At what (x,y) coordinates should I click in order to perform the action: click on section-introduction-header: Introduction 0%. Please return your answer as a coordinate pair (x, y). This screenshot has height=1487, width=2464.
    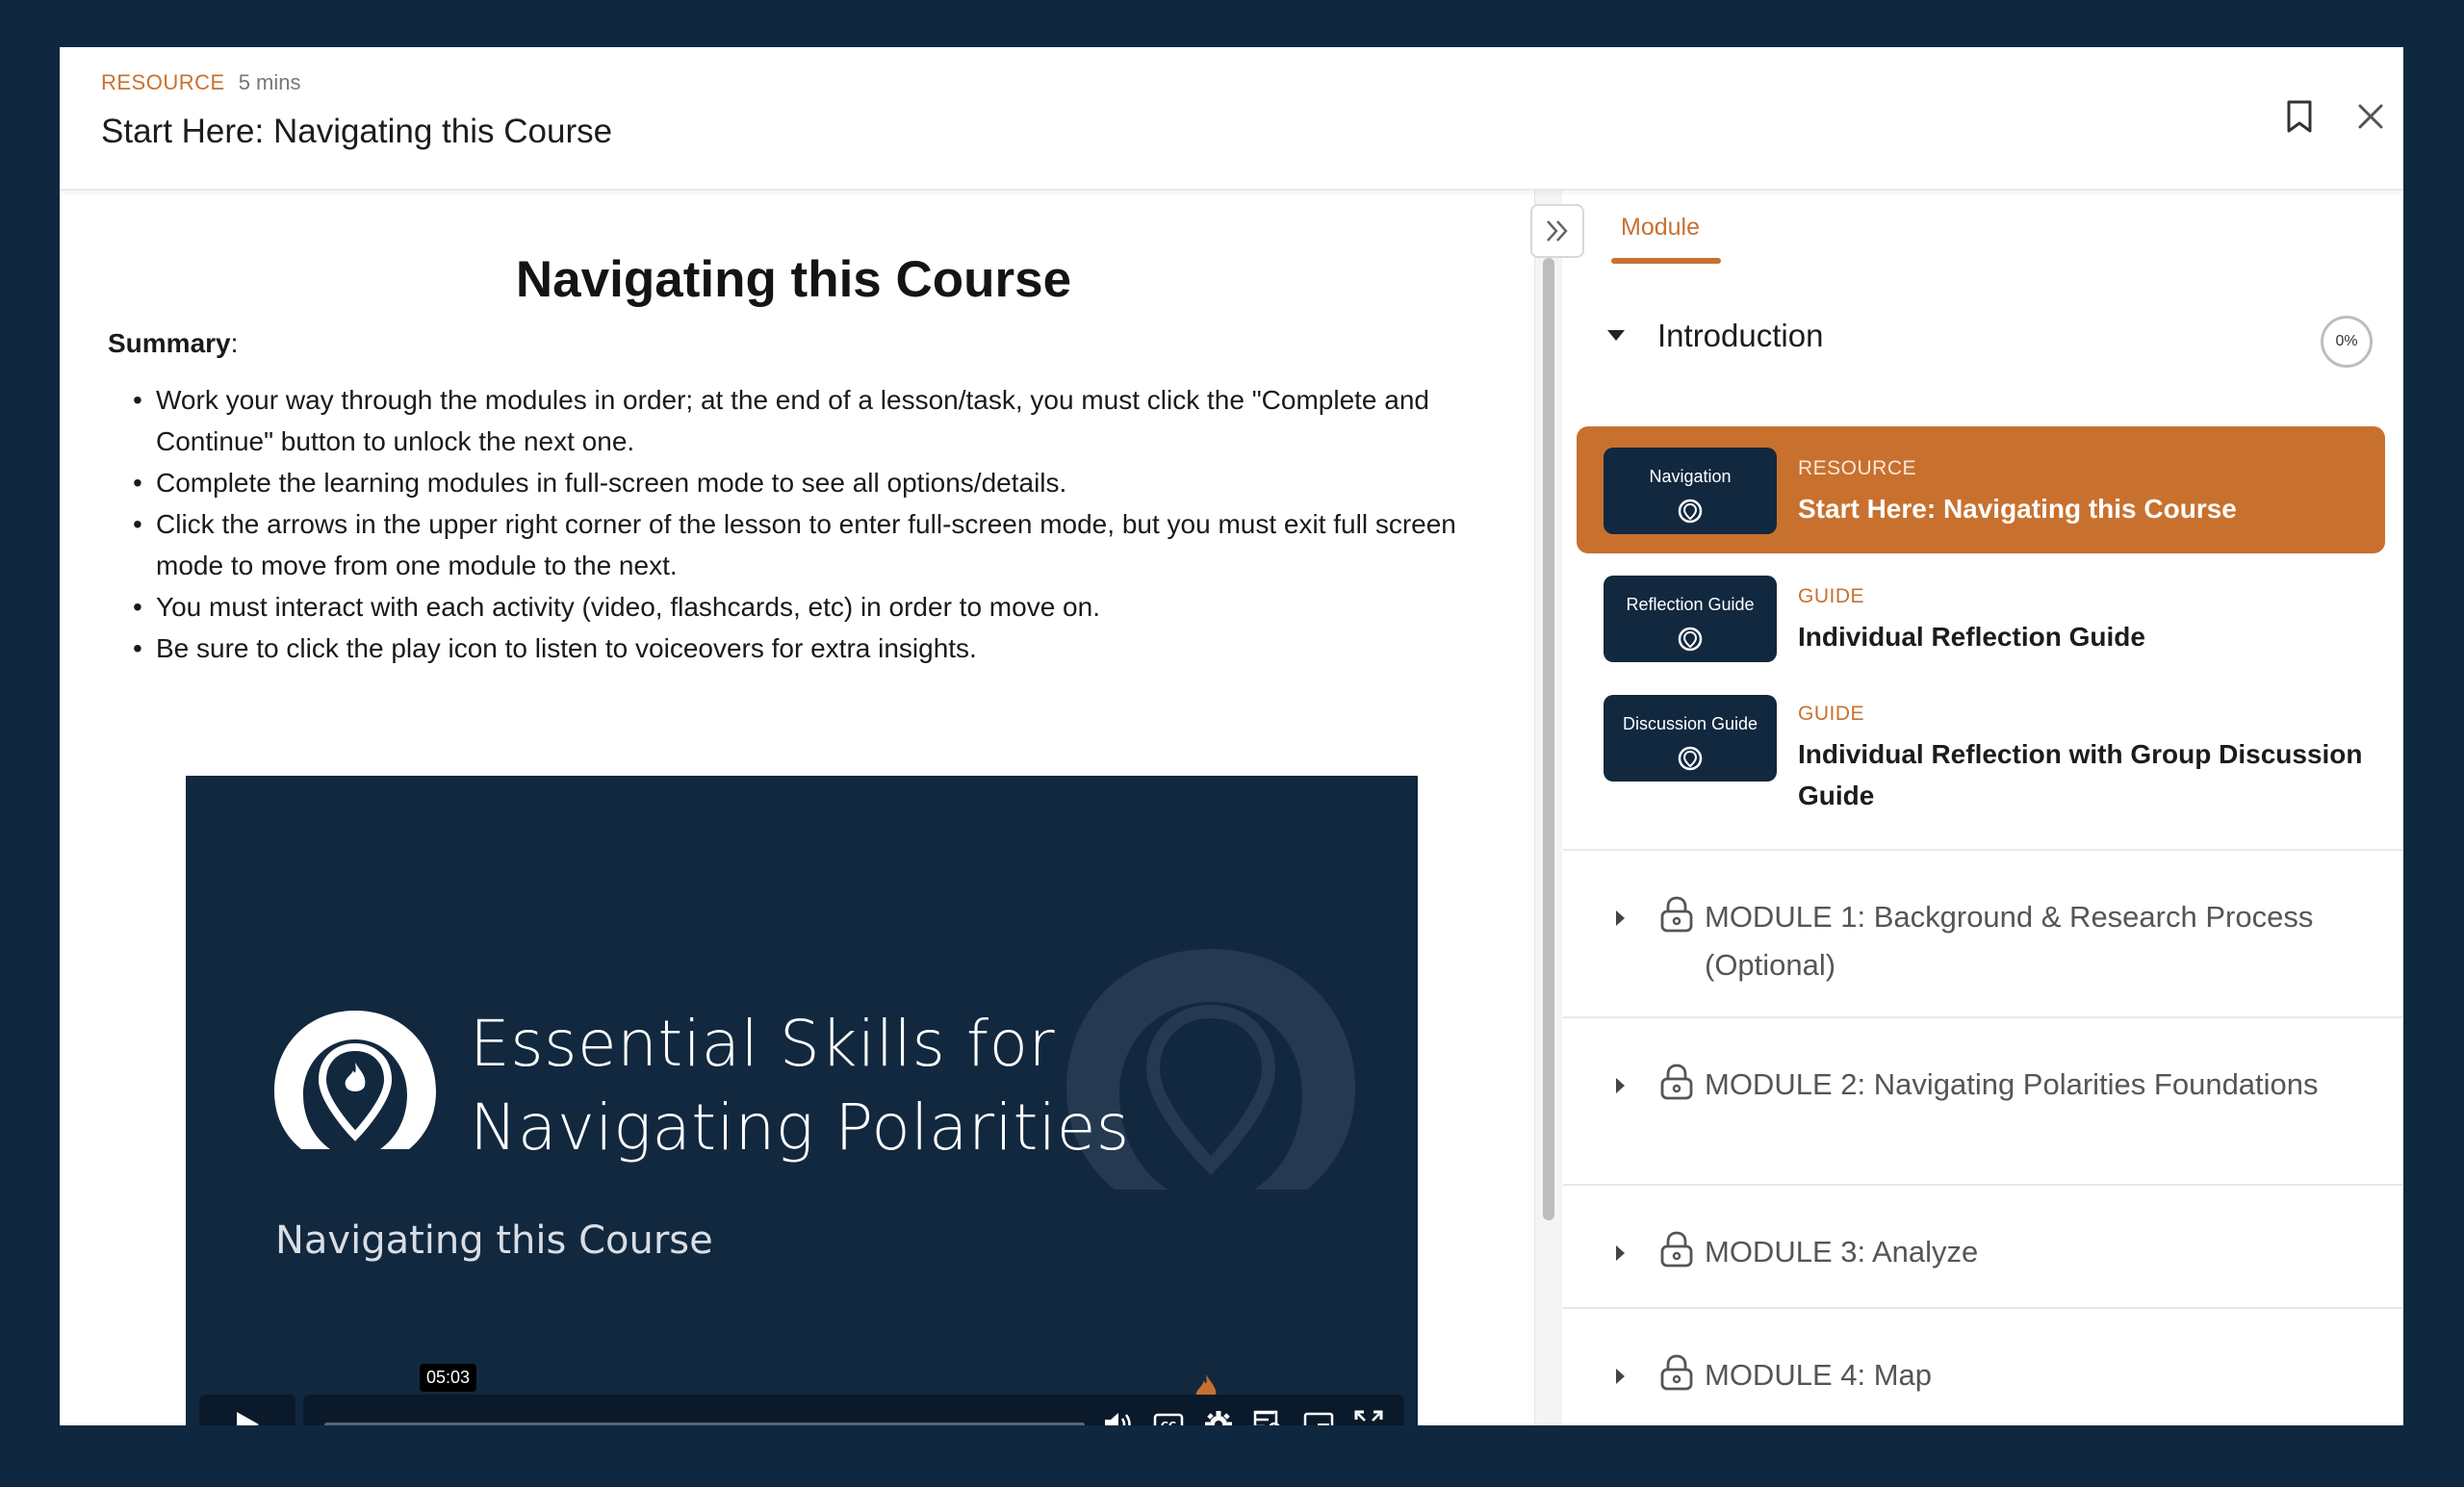
    Looking at the image, I should click on (1996, 342).